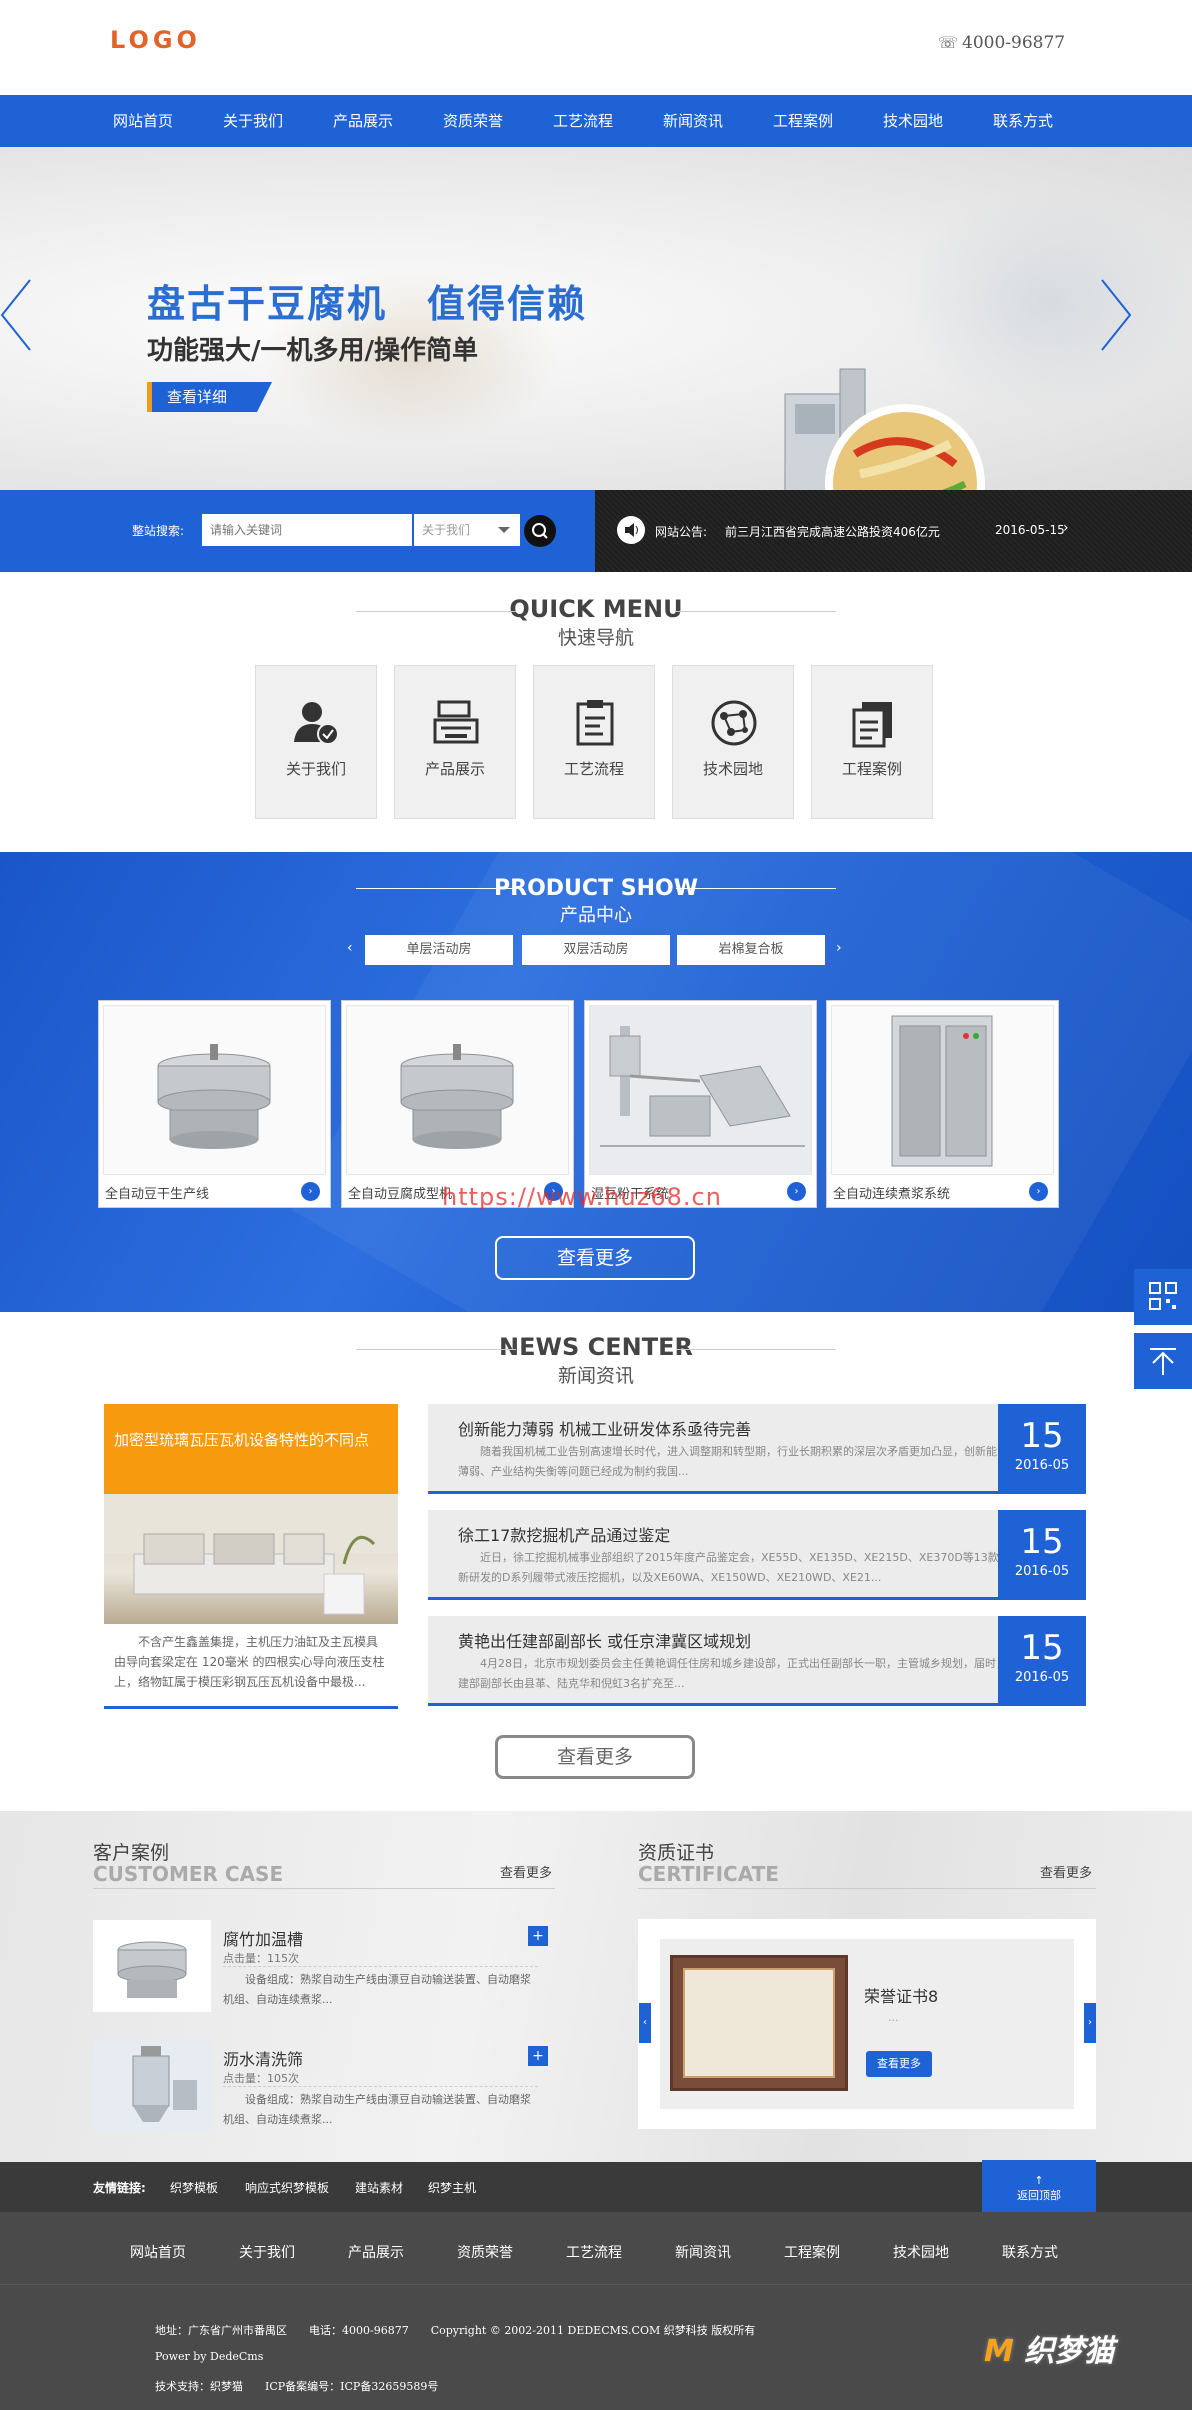 The image size is (1192, 2410). What do you see at coordinates (1042, 1659) in the screenshot?
I see `news-date: 15 2016-05` at bounding box center [1042, 1659].